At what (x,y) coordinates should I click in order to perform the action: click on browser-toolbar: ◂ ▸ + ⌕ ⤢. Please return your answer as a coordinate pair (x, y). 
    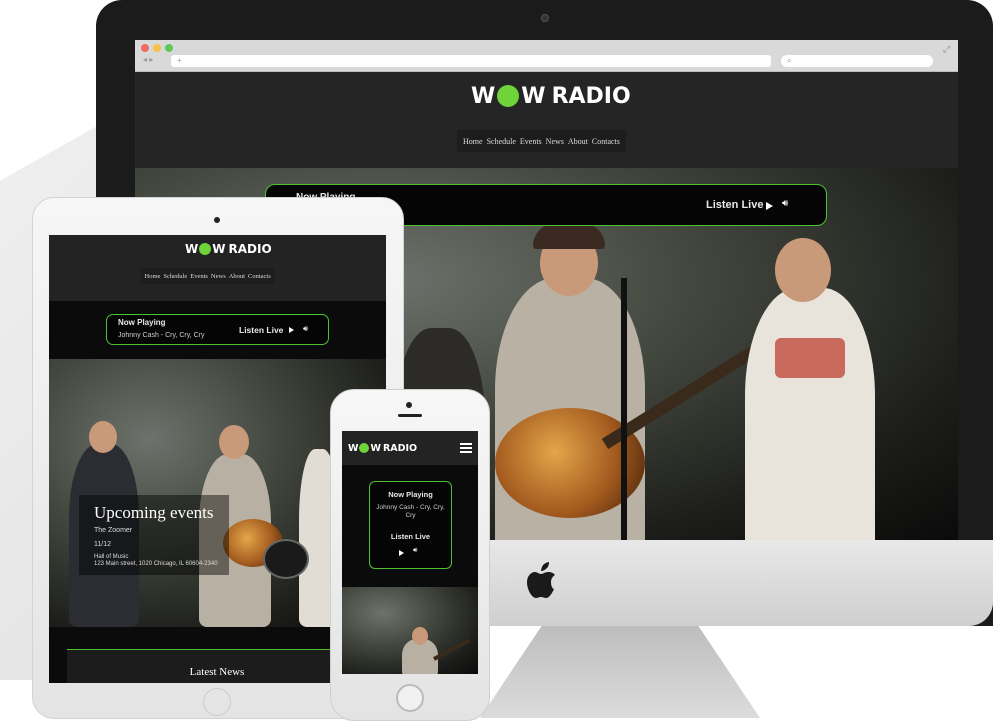
    Looking at the image, I should click on (546, 56).